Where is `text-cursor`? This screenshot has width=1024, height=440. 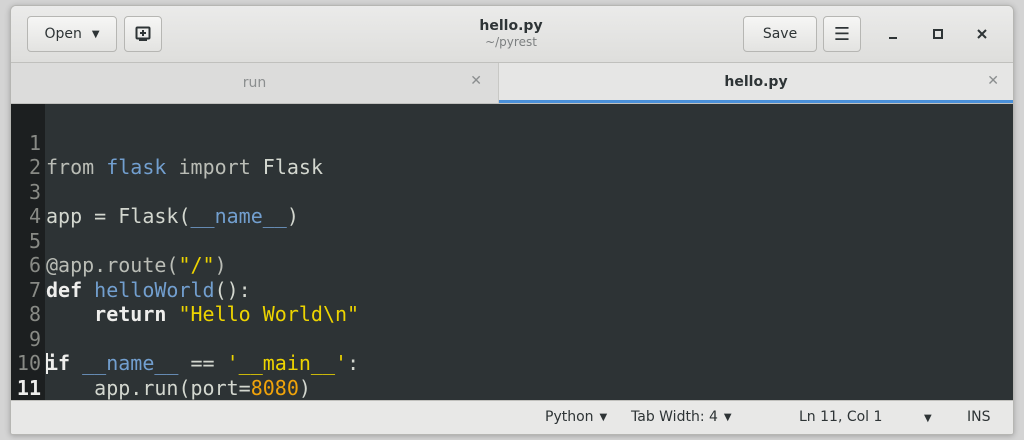 text-cursor is located at coordinates (47, 363).